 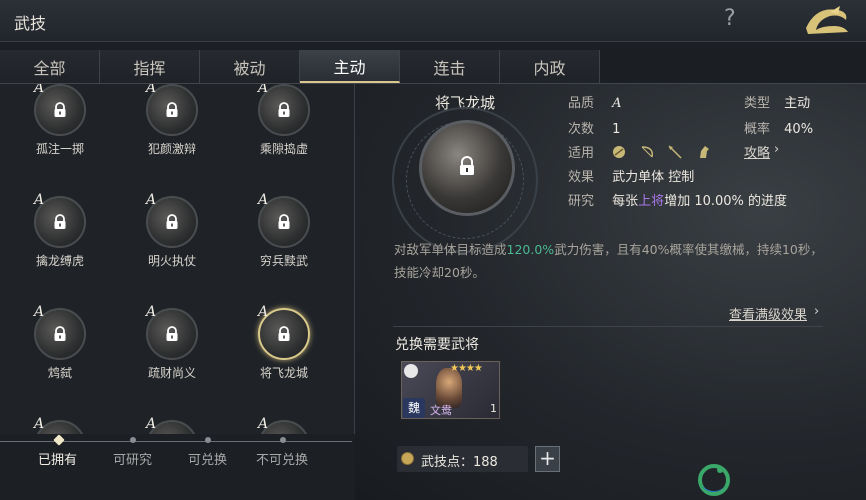 What do you see at coordinates (283, 373) in the screenshot?
I see `skill-name: 将飞龙城` at bounding box center [283, 373].